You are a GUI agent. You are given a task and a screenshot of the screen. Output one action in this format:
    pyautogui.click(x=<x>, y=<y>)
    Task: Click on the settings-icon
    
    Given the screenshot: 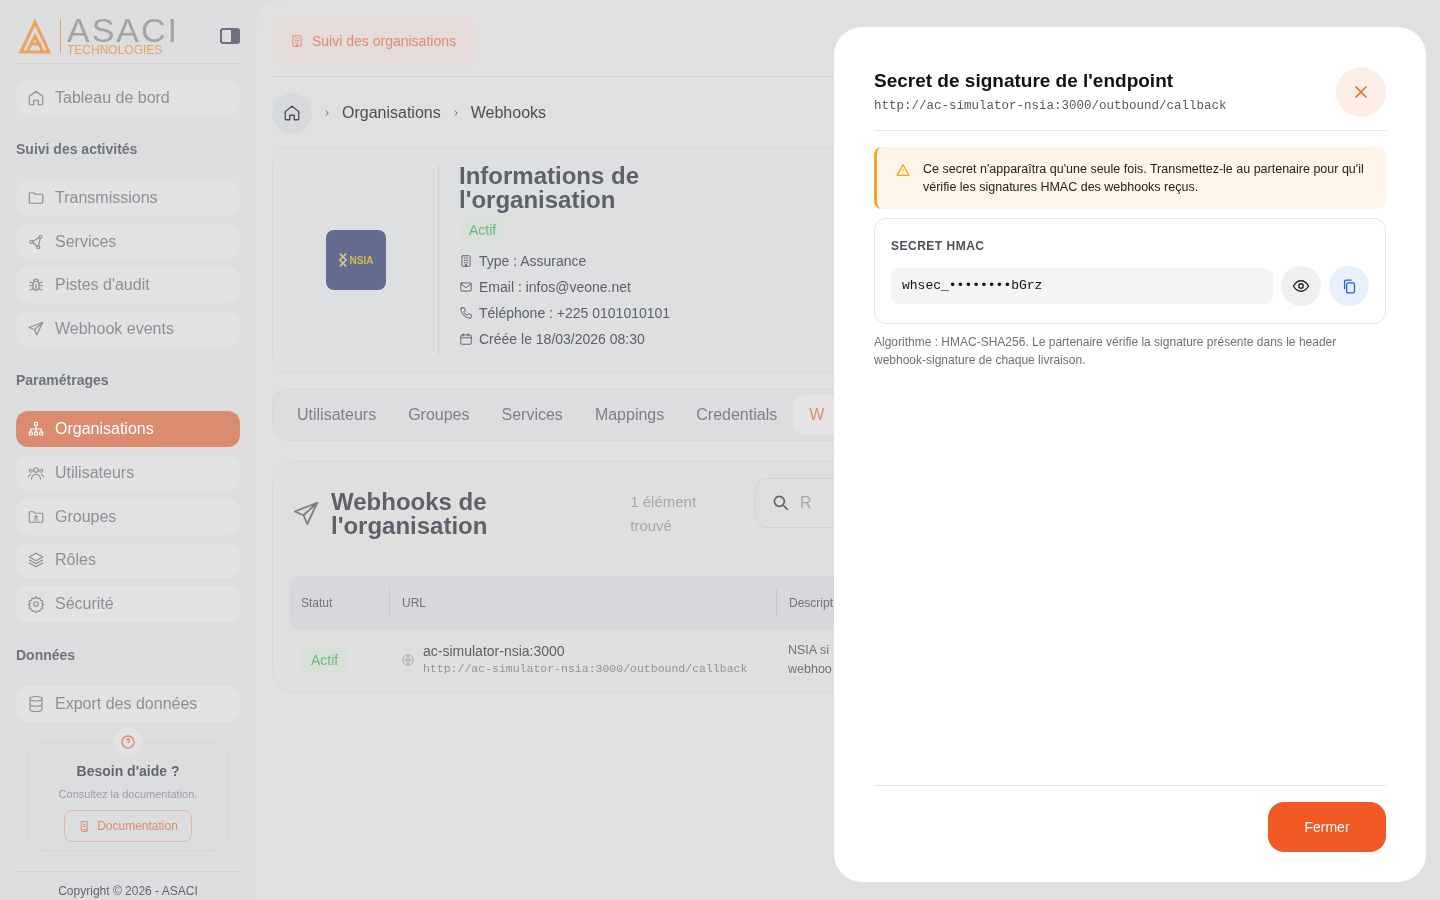 What is the action you would take?
    pyautogui.click(x=36, y=604)
    